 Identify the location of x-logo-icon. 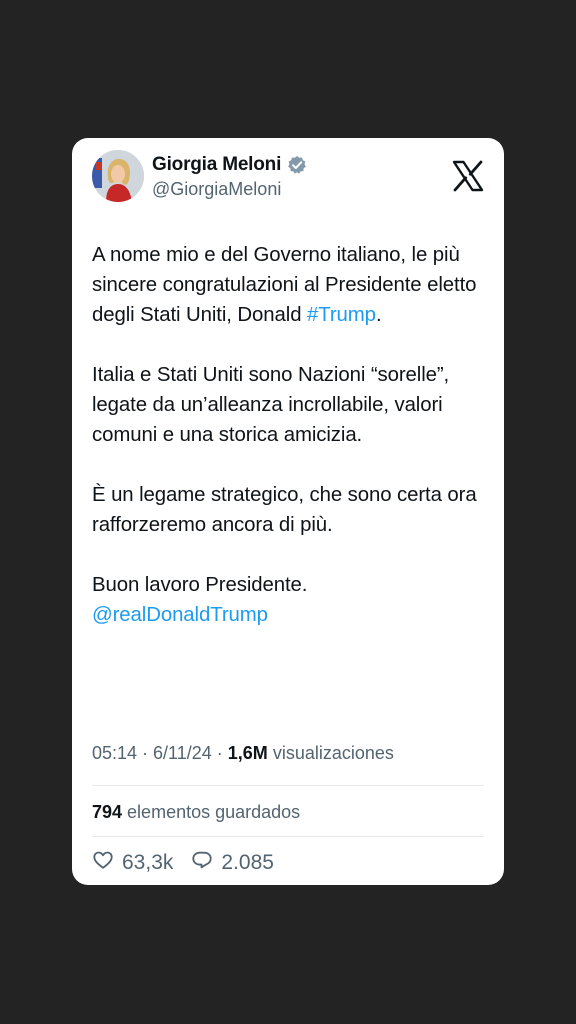
(468, 176).